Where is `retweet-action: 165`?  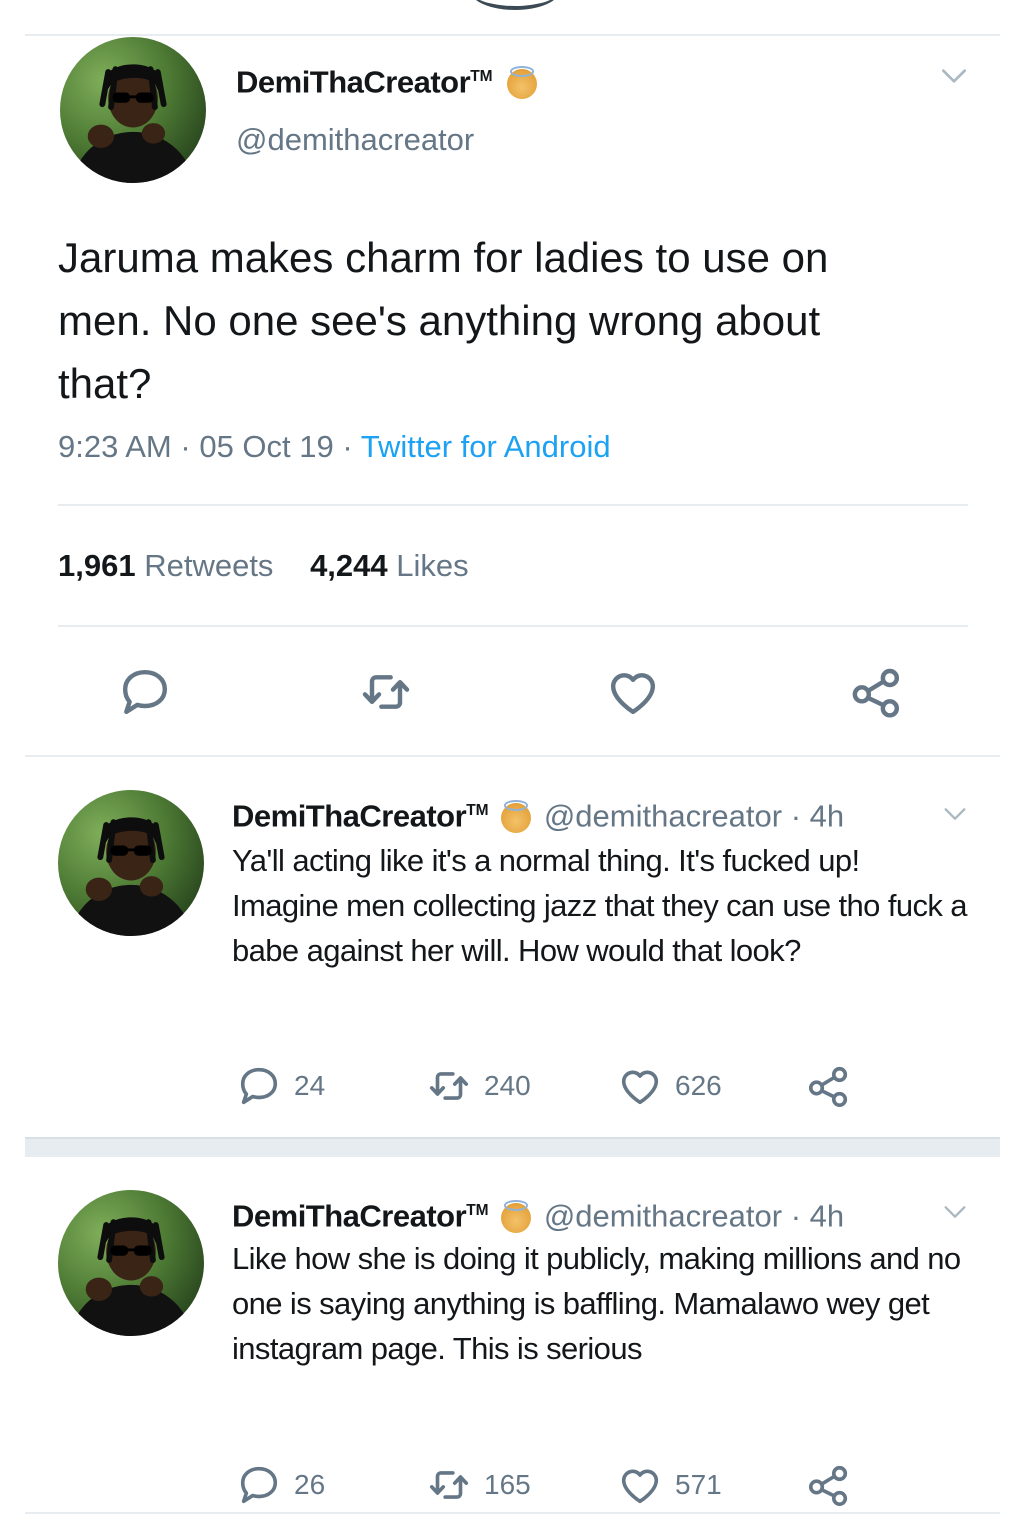
retweet-action: 165 is located at coordinates (478, 1485).